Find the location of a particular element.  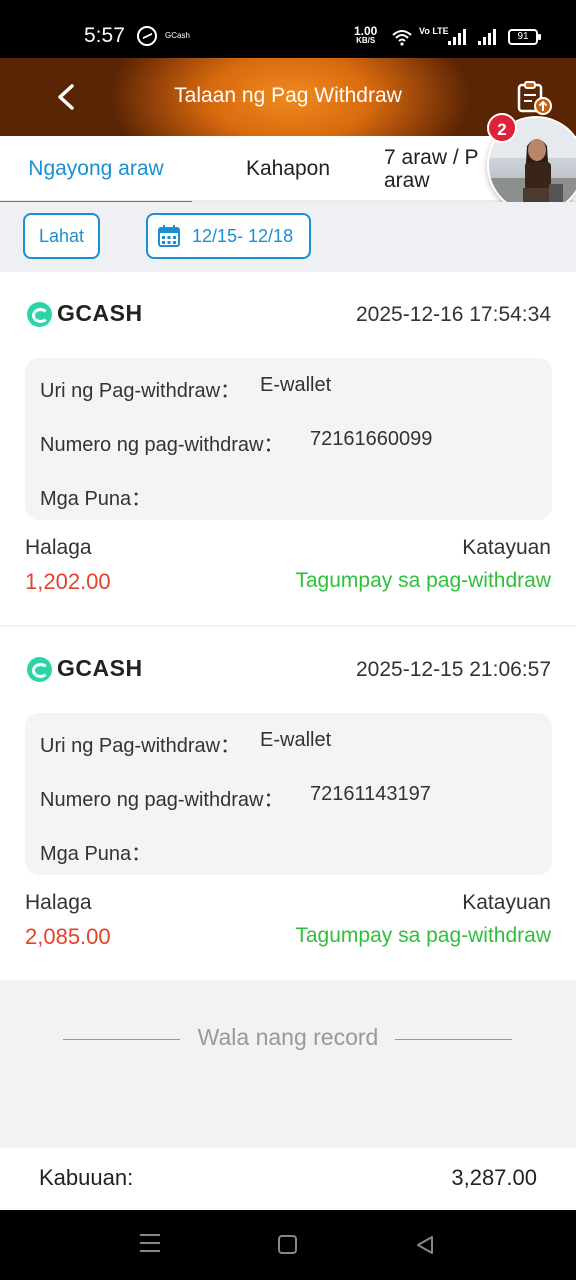

network-speed-unit: KB/S is located at coordinates (366, 40).